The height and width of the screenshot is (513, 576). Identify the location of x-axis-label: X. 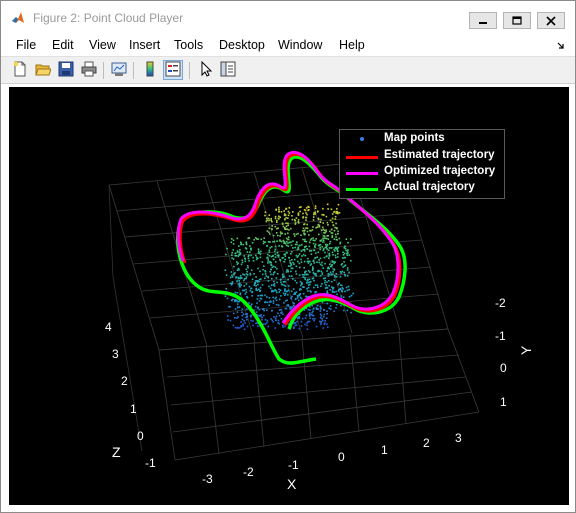
(292, 484).